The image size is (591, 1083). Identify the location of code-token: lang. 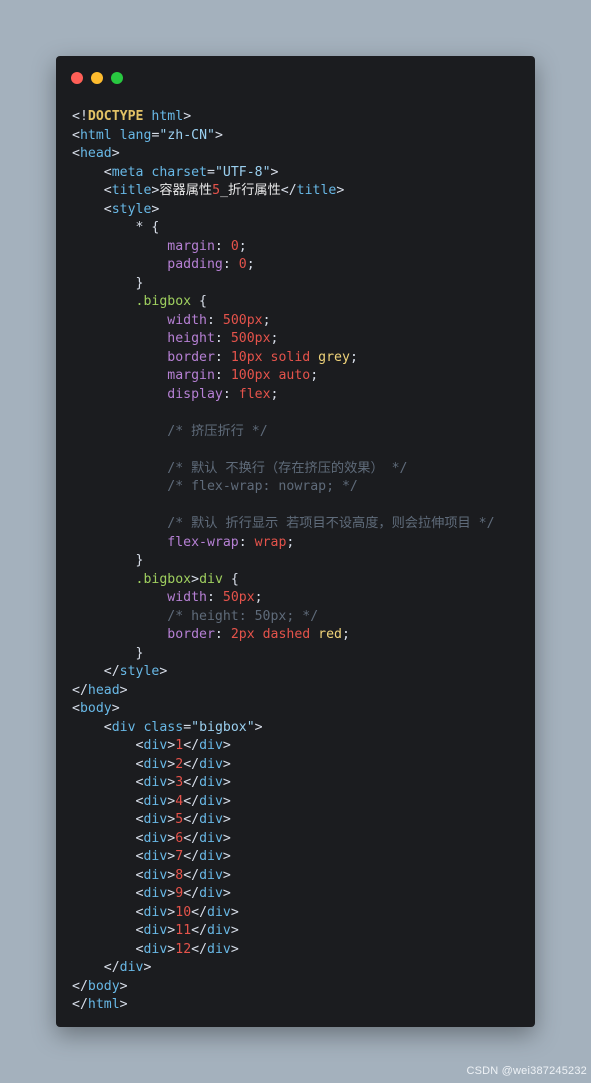
(135, 135).